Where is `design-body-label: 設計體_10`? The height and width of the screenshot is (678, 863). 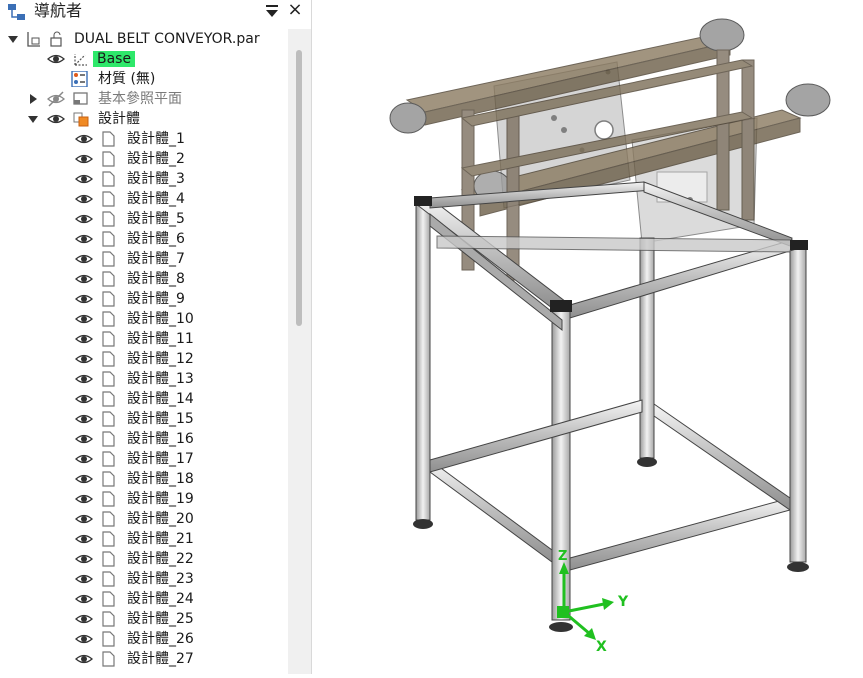 design-body-label: 設計體_10 is located at coordinates (160, 319).